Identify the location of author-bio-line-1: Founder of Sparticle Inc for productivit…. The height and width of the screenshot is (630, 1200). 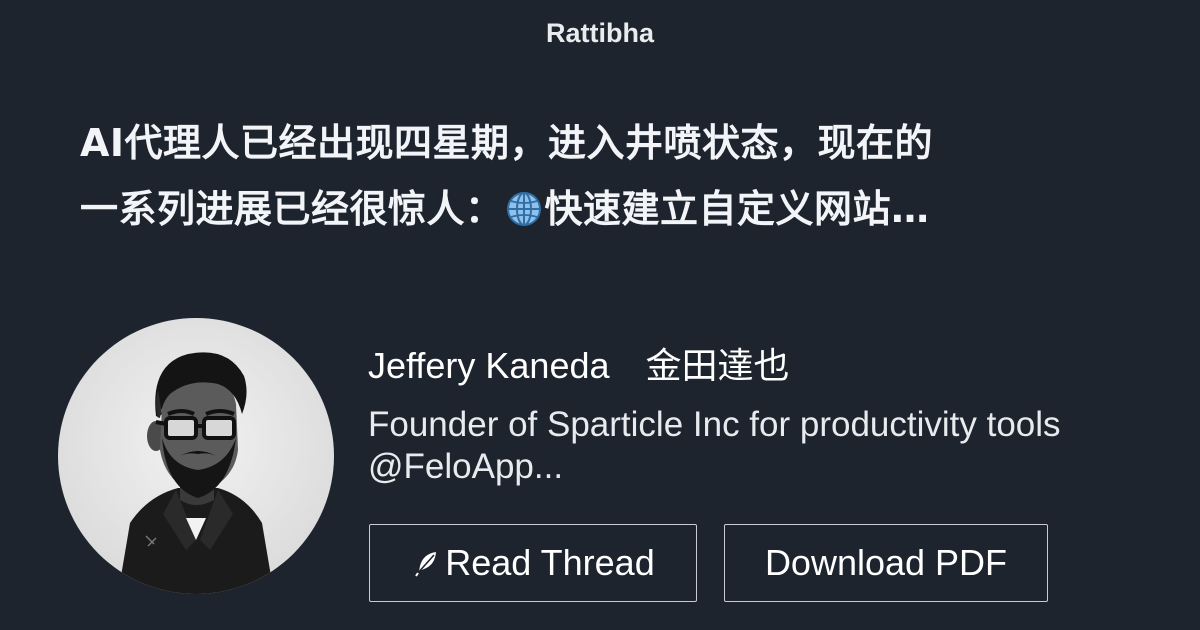
(714, 424).